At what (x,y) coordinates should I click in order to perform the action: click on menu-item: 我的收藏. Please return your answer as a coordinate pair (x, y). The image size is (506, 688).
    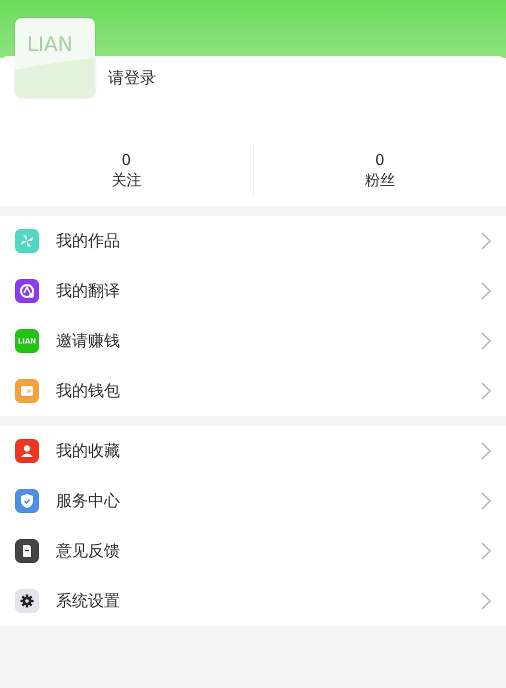
    Looking at the image, I should click on (253, 451).